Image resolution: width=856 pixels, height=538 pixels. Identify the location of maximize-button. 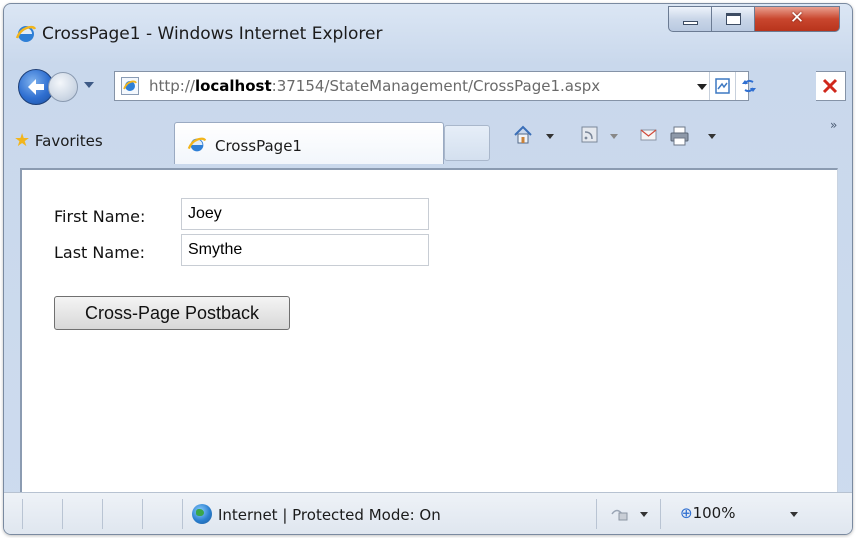
(733, 19).